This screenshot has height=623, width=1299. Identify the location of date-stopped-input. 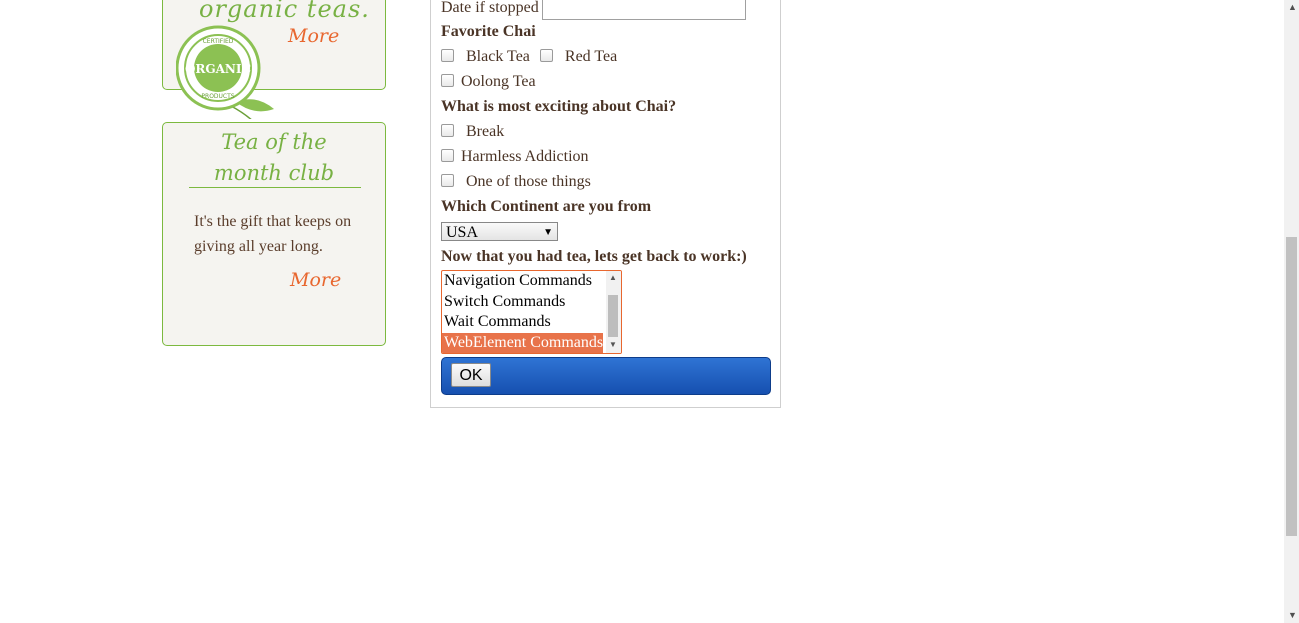
(644, 10).